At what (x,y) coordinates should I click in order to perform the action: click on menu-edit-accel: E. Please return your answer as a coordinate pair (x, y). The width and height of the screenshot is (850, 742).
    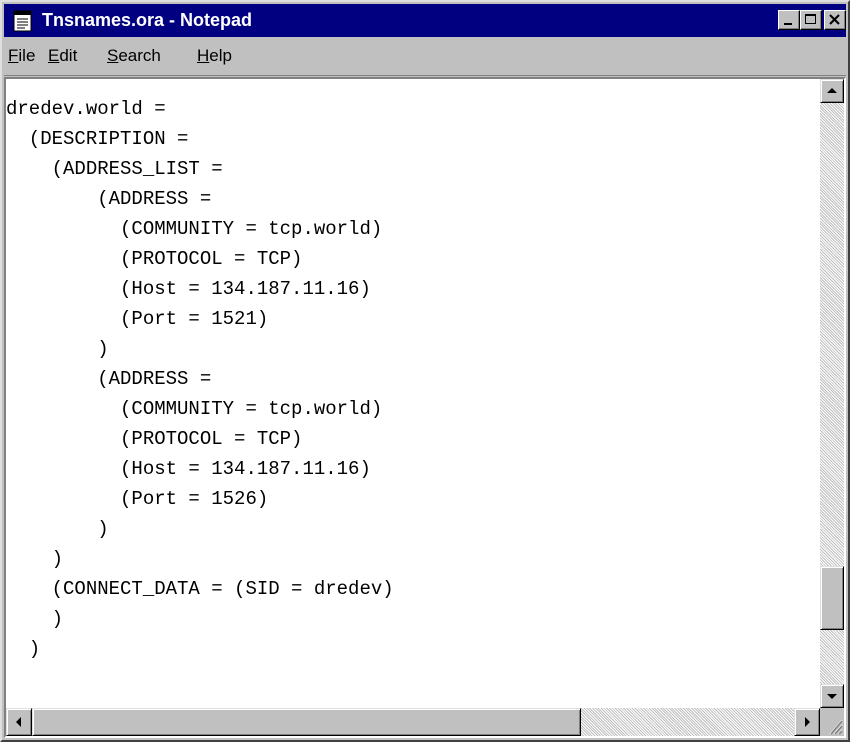
    Looking at the image, I should click on (54, 55).